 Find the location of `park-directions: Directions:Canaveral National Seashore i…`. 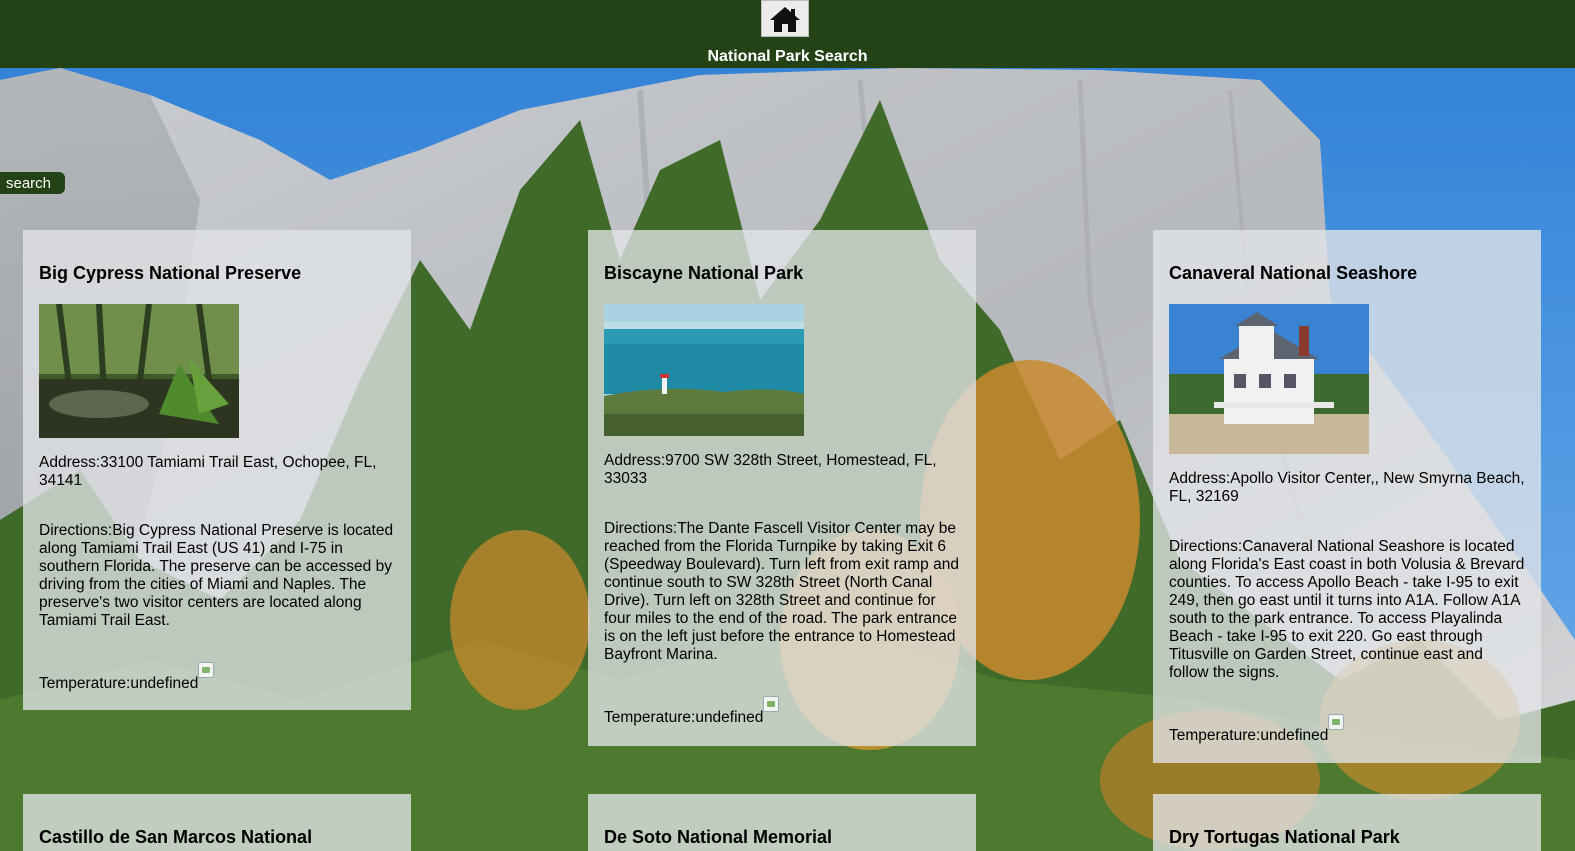

park-directions: Directions:Canaveral National Seashore i… is located at coordinates (1347, 609).